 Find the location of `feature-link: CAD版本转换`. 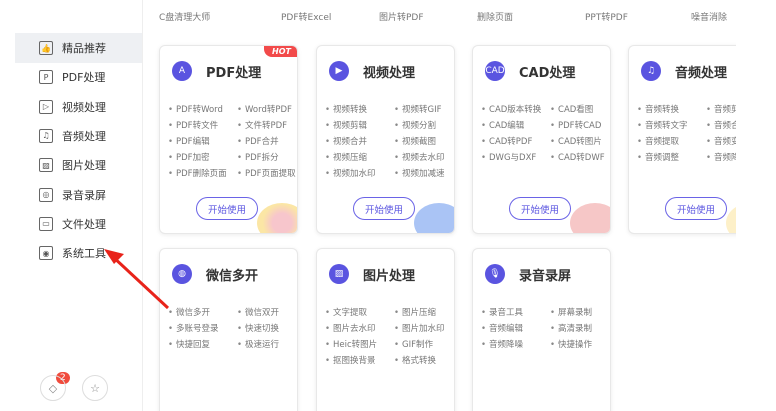

feature-link: CAD版本转换 is located at coordinates (515, 109).